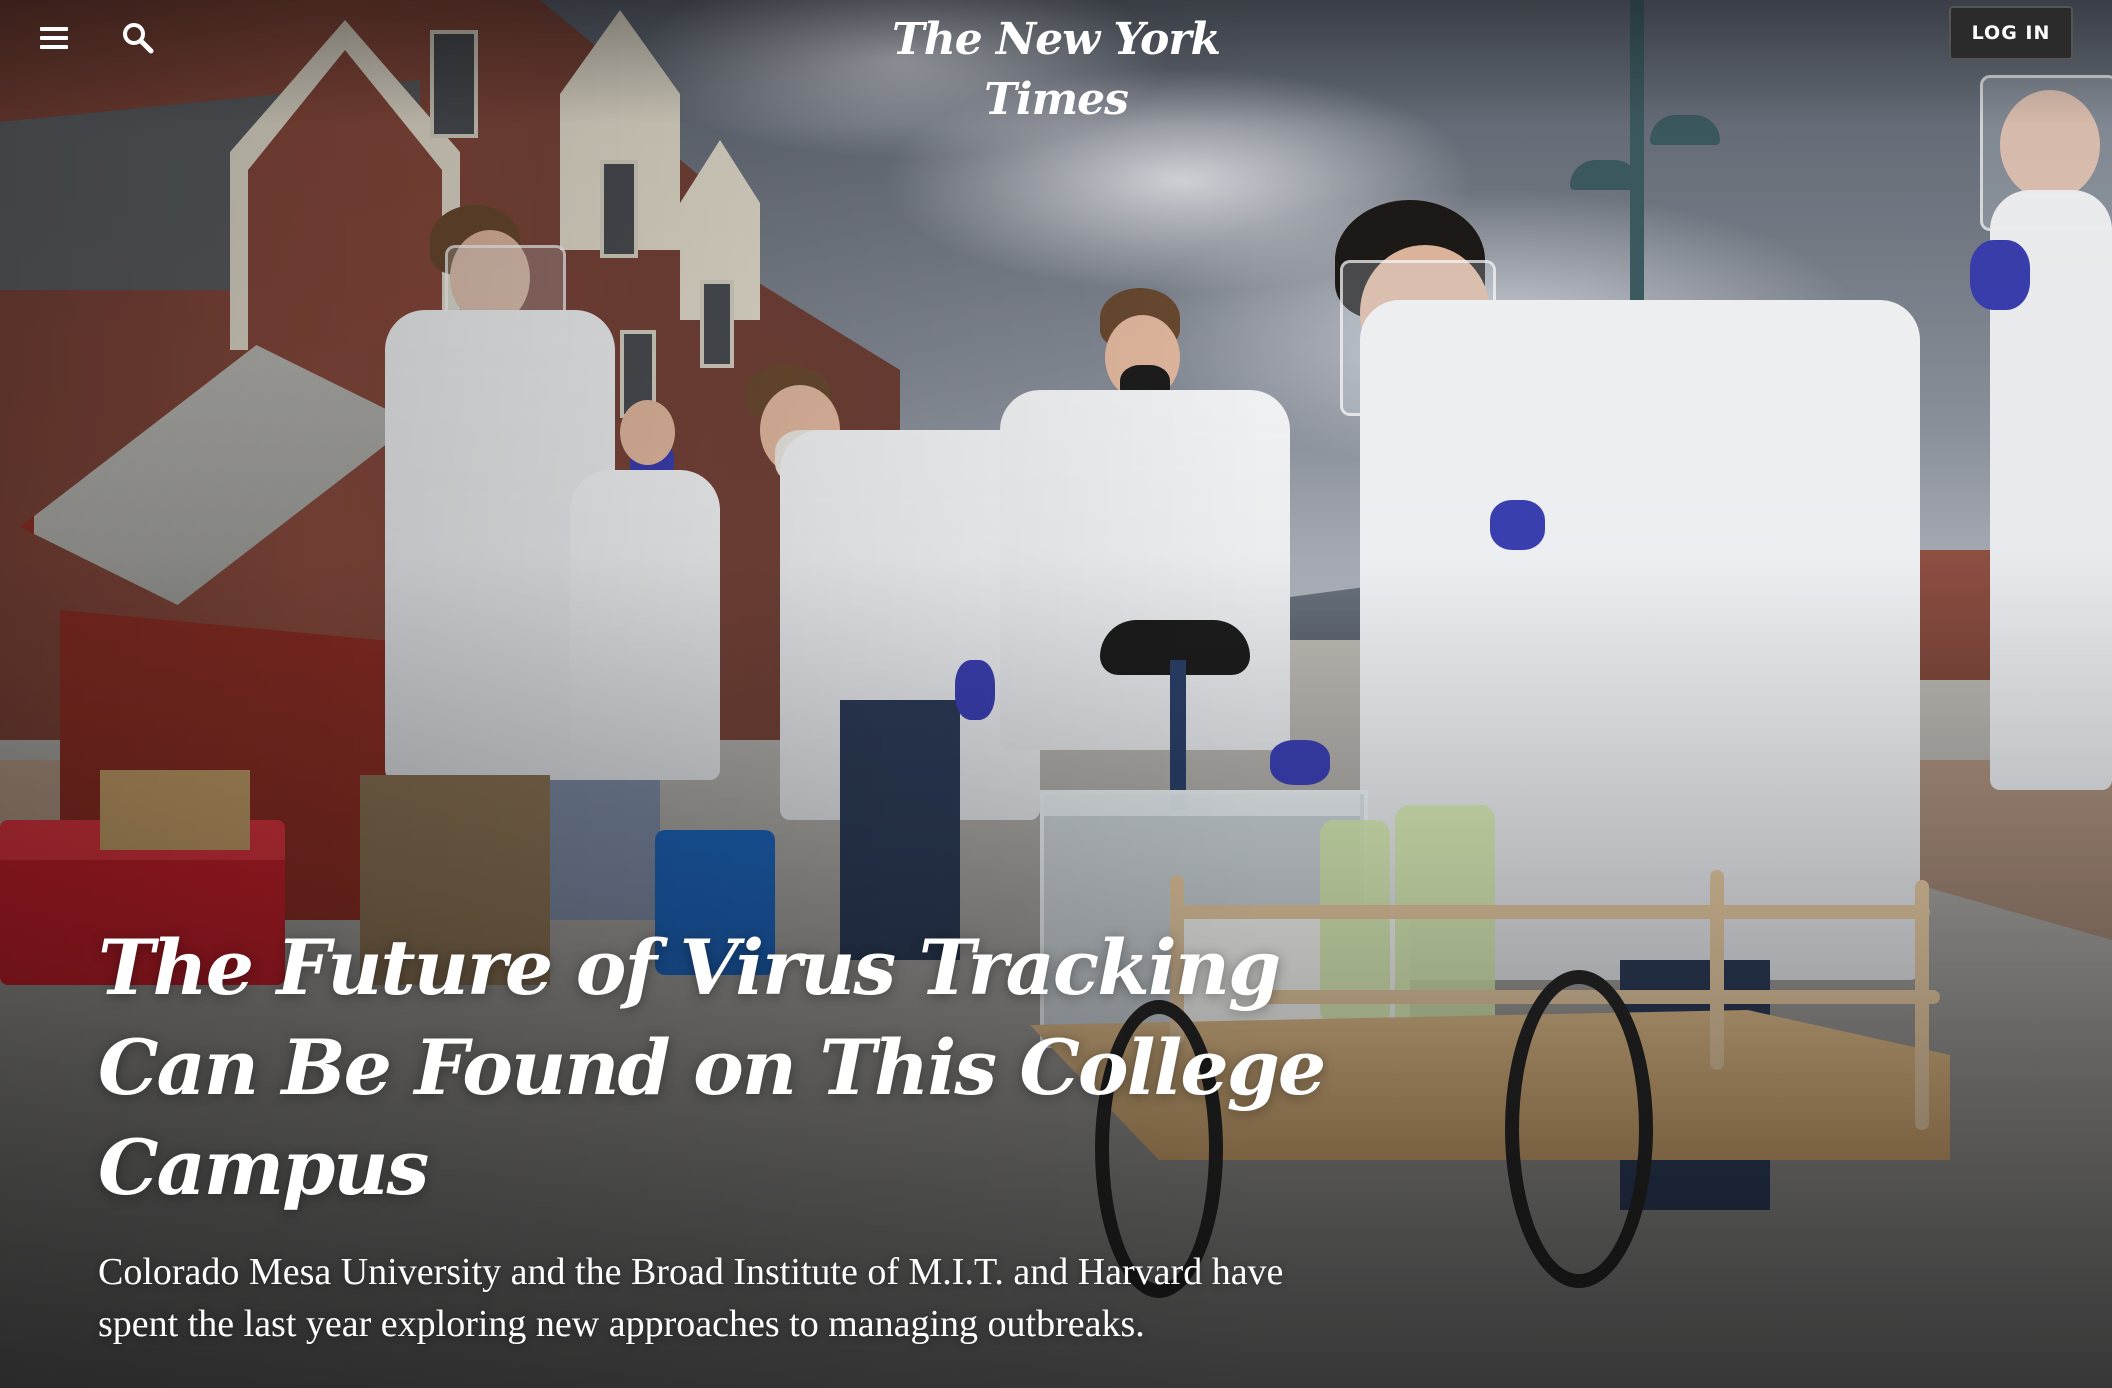 This screenshot has width=2112, height=1388. I want to click on site-header: The New York Times LOG IN, so click(1056, 62).